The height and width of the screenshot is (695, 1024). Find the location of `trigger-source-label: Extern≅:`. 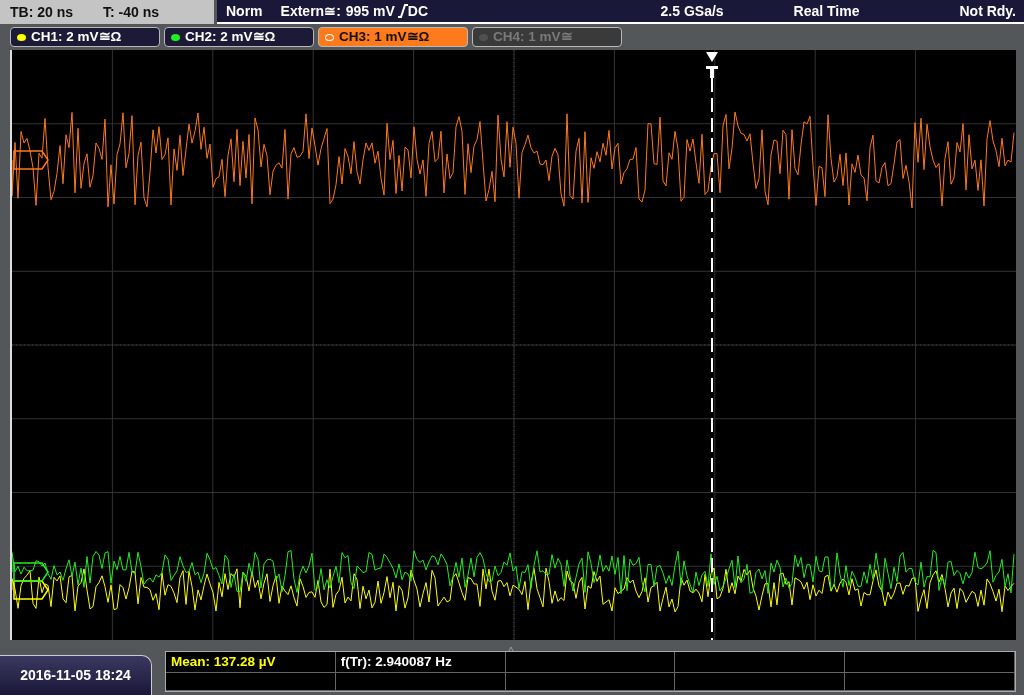

trigger-source-label: Extern≅: is located at coordinates (310, 11).